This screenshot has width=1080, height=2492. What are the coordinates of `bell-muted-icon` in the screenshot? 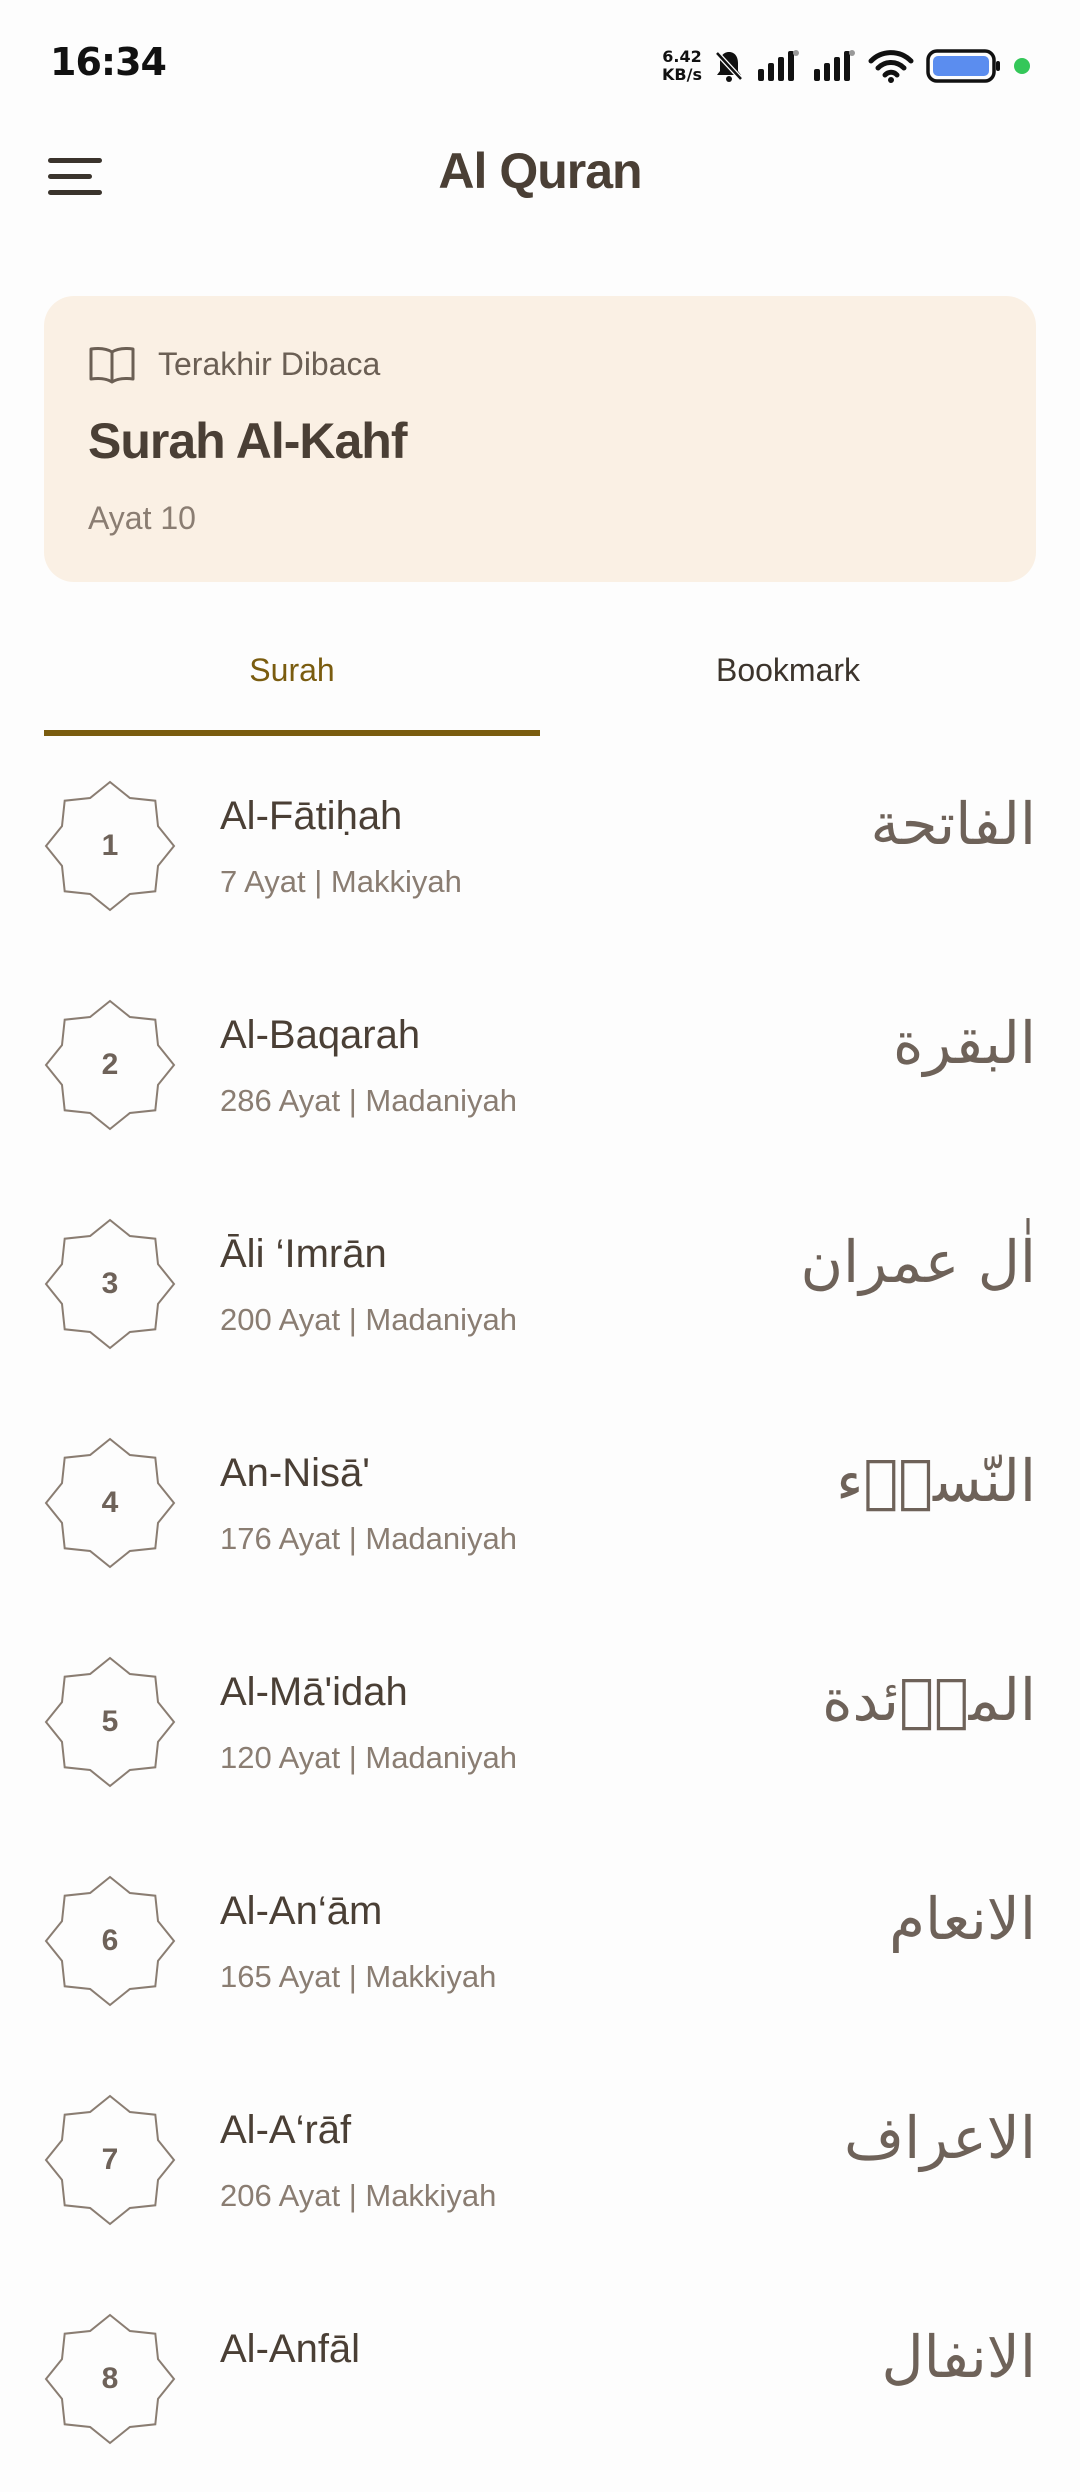 It's located at (729, 66).